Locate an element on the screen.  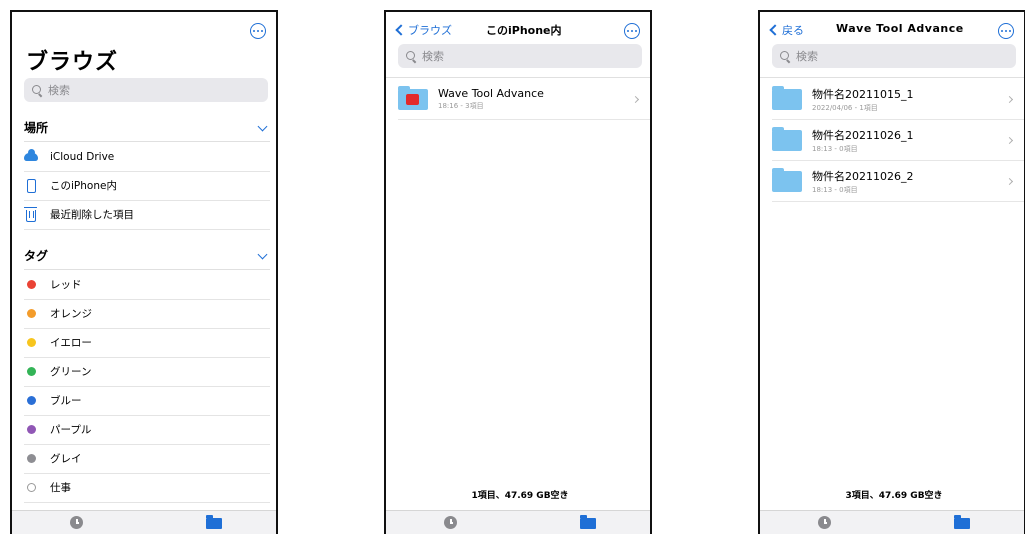
tag-item: グリーン is located at coordinates (147, 372).